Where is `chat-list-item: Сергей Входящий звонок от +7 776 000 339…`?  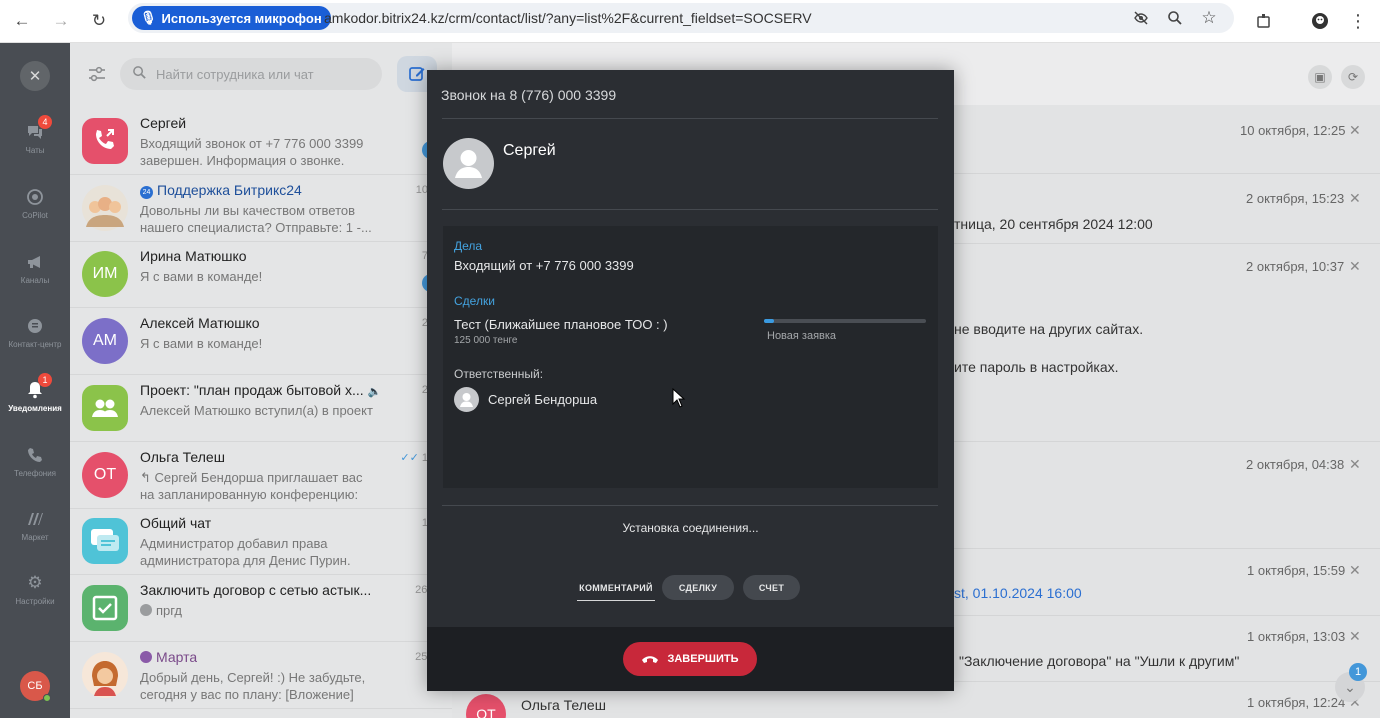 chat-list-item: Сергей Входящий звонок от +7 776 000 339… is located at coordinates (261, 142).